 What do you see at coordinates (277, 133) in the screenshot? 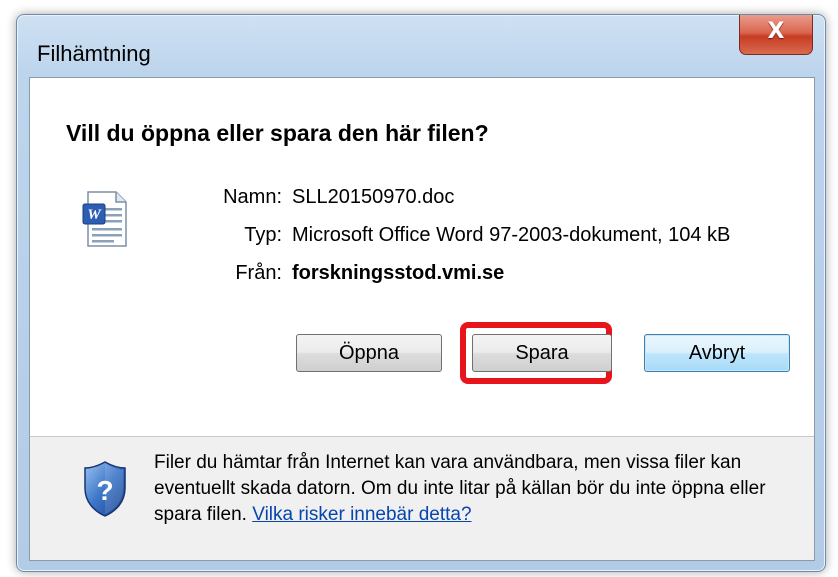
I see `dialog-question: Vill du öppna eller spara den här filen?` at bounding box center [277, 133].